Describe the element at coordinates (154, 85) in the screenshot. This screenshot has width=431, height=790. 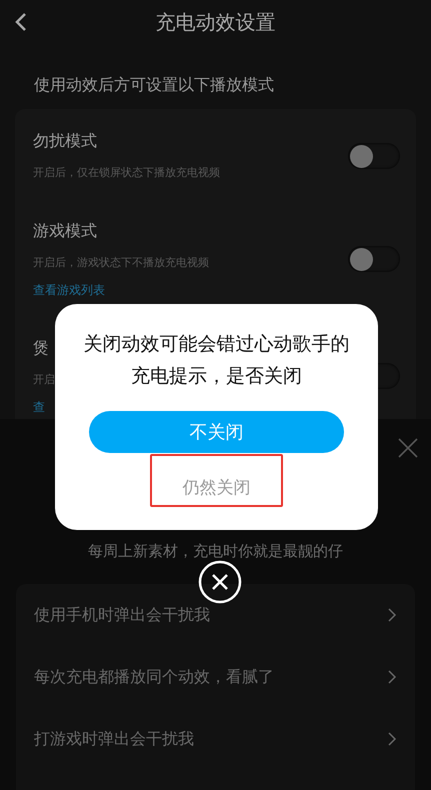
I see `section-hint: 使用动效后方可设置以下播放模式` at that location.